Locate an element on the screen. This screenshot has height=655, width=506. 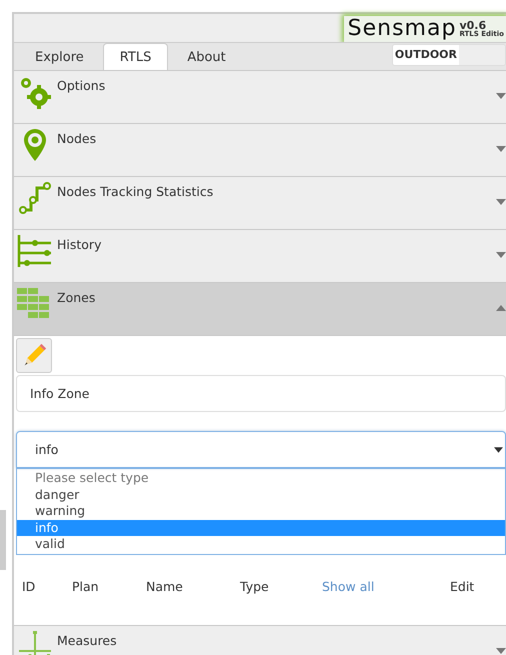
section-title: Options is located at coordinates (81, 85).